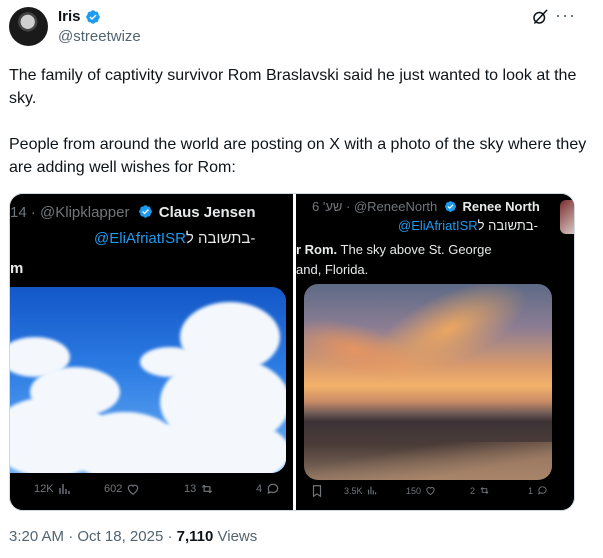  I want to click on grok-icon, so click(540, 17).